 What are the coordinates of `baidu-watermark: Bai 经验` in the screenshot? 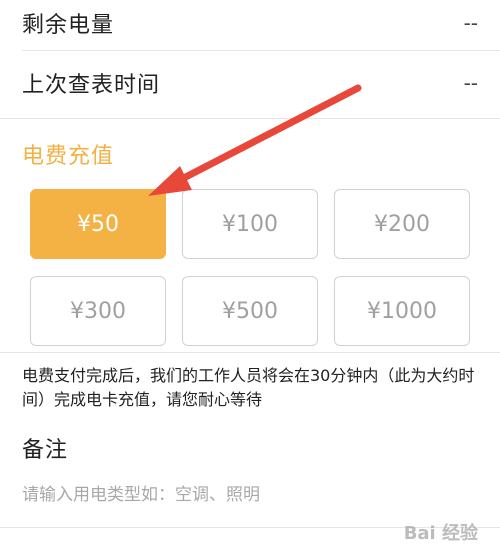 It's located at (440, 533).